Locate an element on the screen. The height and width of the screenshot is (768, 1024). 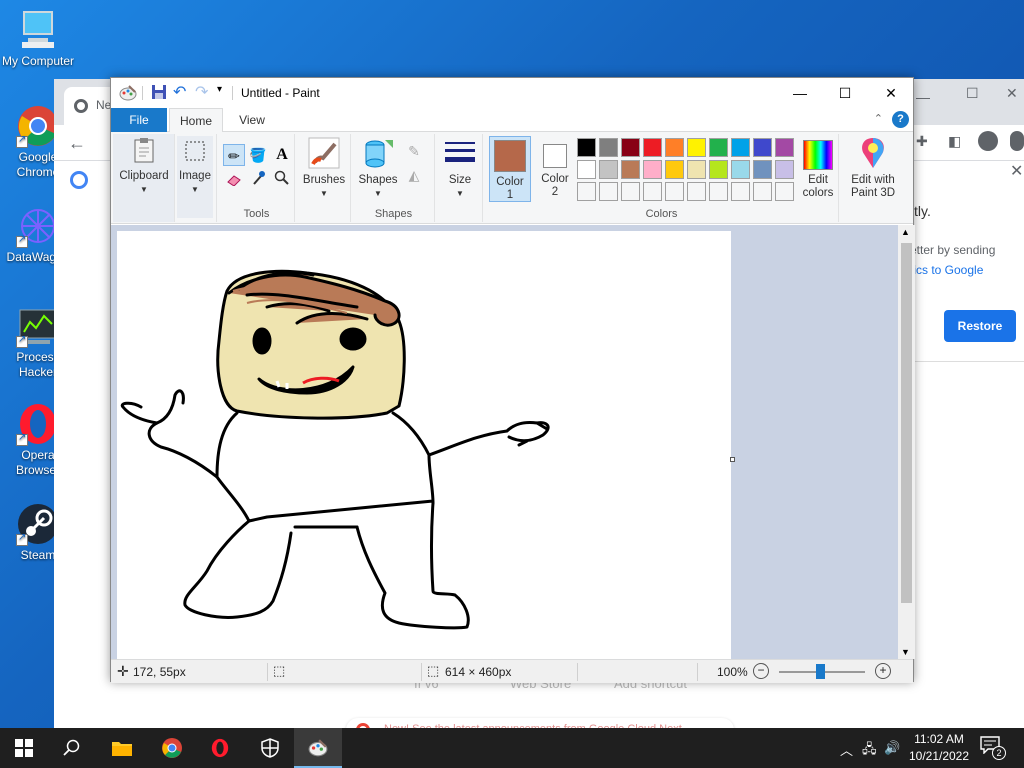
vertical-scrollbar: ▲ ▼ is located at coordinates (906, 442).